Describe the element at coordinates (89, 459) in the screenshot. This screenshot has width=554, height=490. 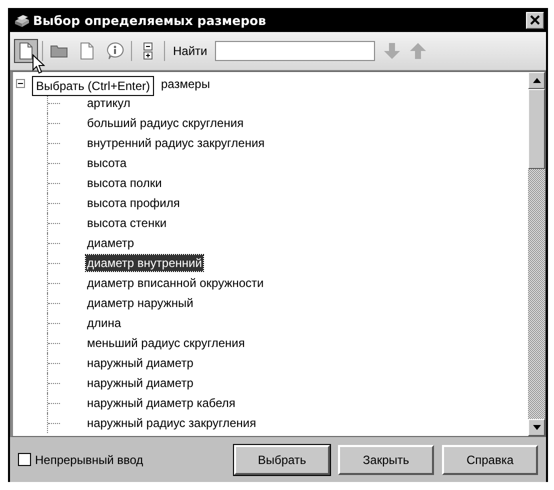
I see `checkbox-label: Непрерывный ввод` at that location.